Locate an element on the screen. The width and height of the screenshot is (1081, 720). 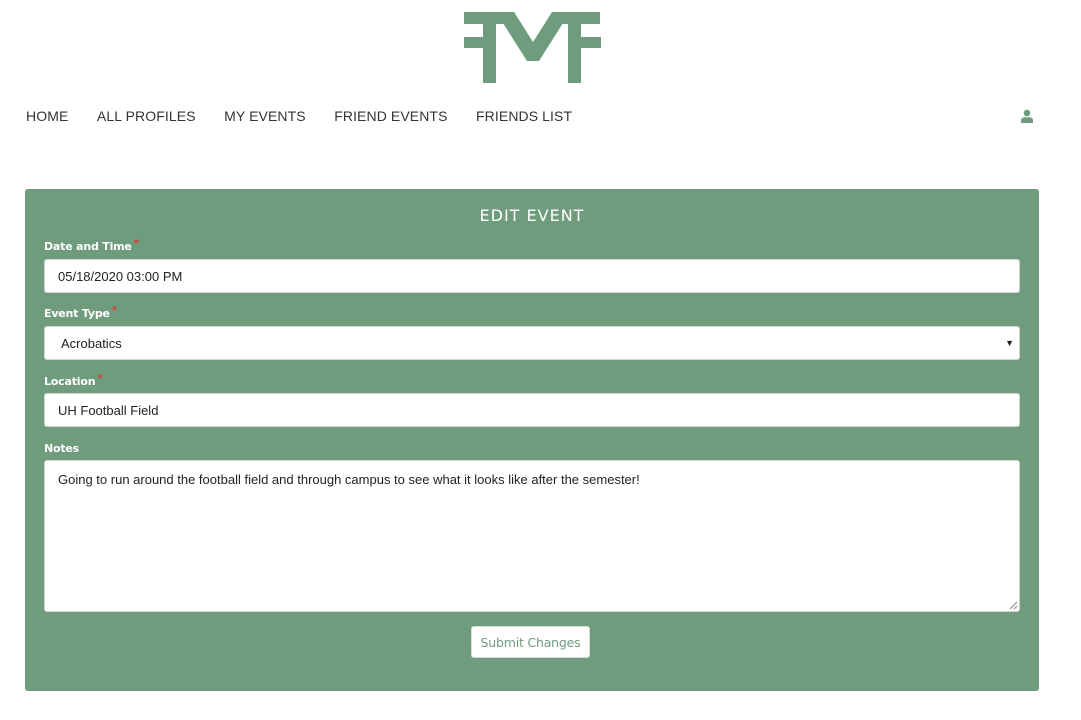
nav-all-profiles: ALL PROFILES is located at coordinates (146, 116).